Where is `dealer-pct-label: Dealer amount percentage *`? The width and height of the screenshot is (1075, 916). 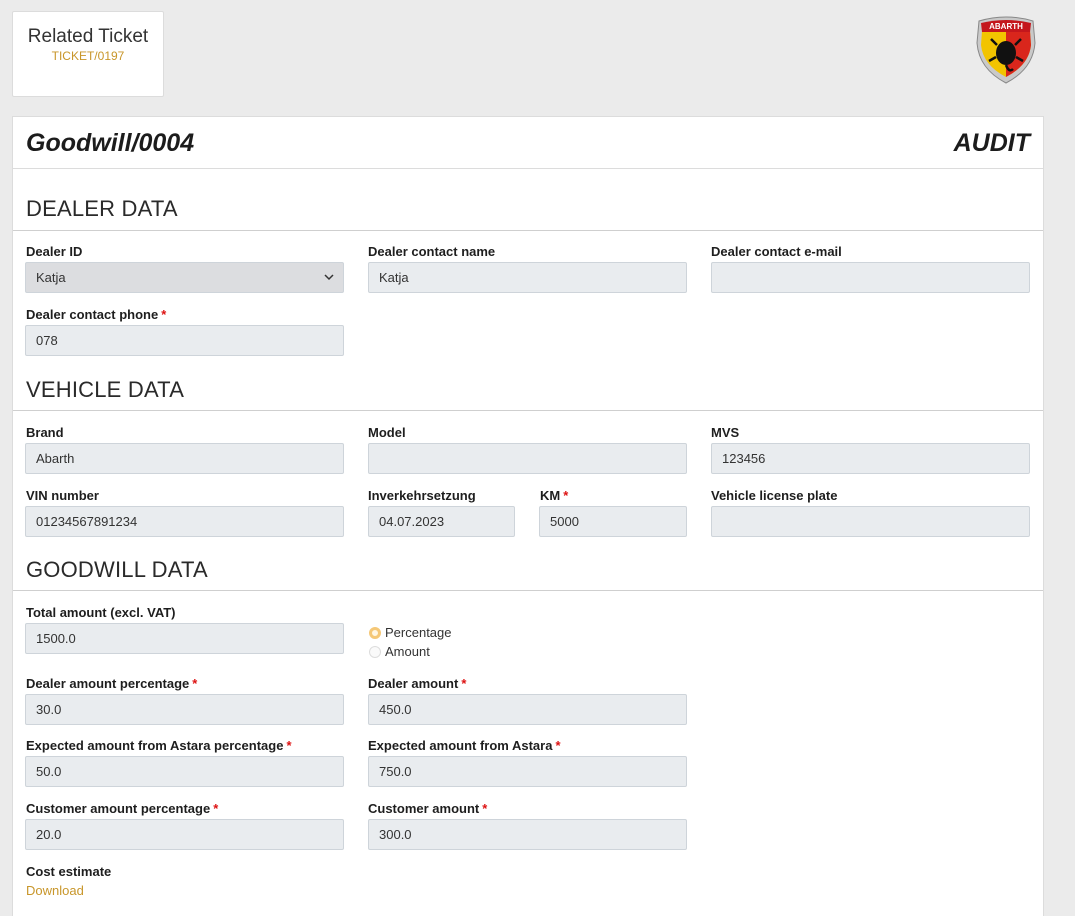
dealer-pct-label: Dealer amount percentage * is located at coordinates (111, 683).